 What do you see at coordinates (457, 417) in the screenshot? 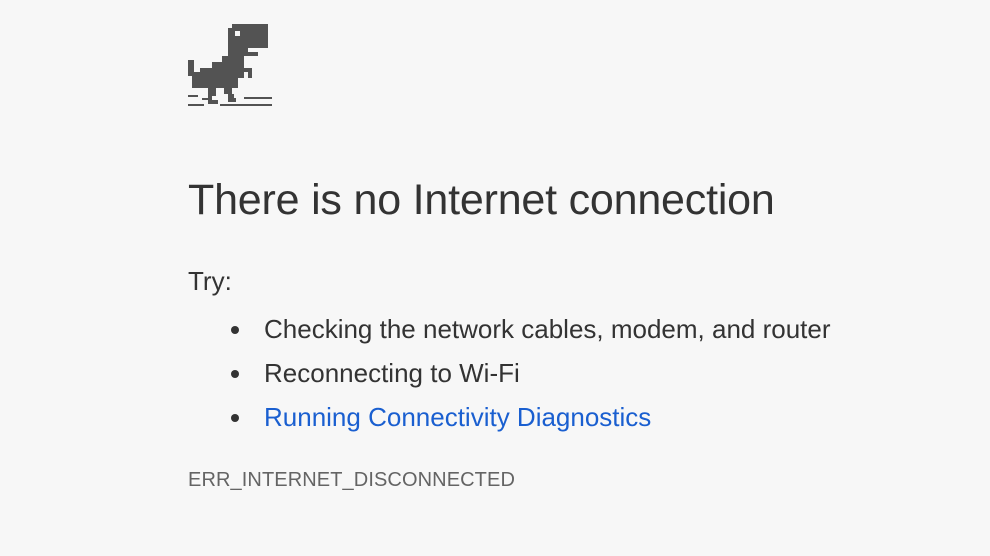
I see `diagnostics-link: Running Connectivity Diagnostics` at bounding box center [457, 417].